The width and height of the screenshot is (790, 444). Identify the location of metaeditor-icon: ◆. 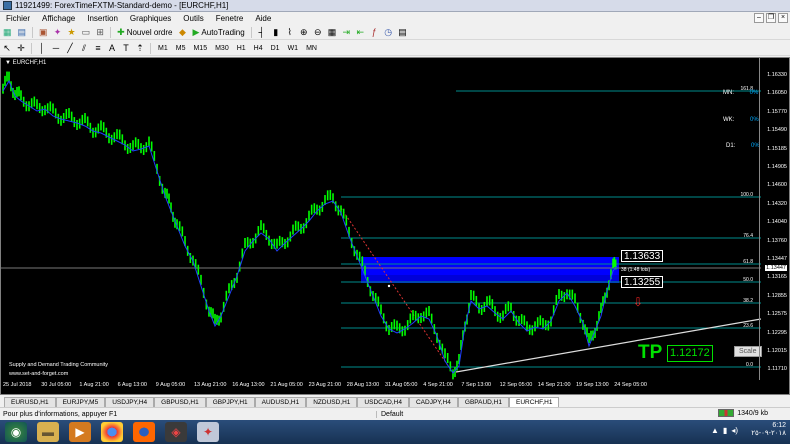
(182, 31).